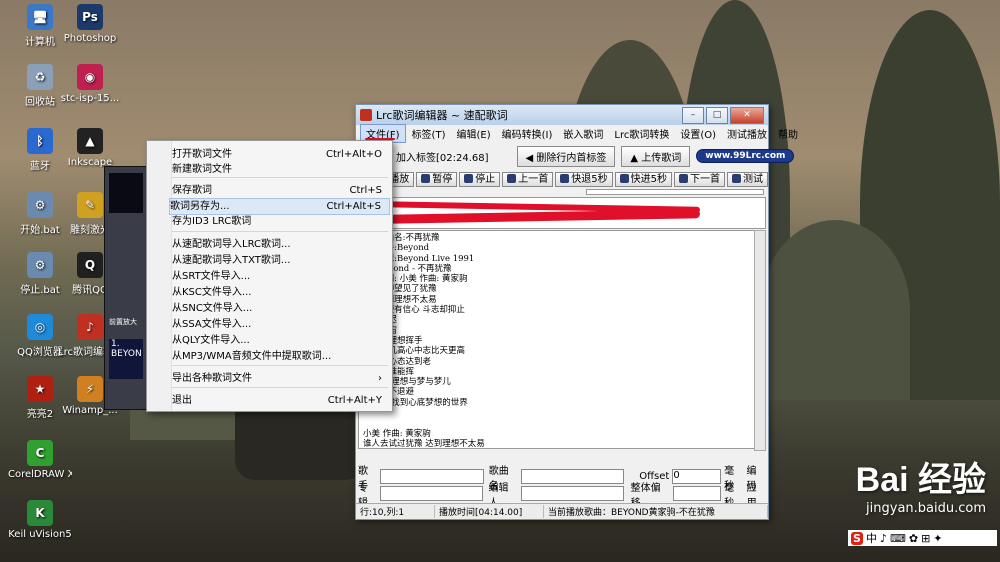 This screenshot has height=562, width=1000. I want to click on file-menu-item: 存为ID3 LRC歌词, so click(281, 221).